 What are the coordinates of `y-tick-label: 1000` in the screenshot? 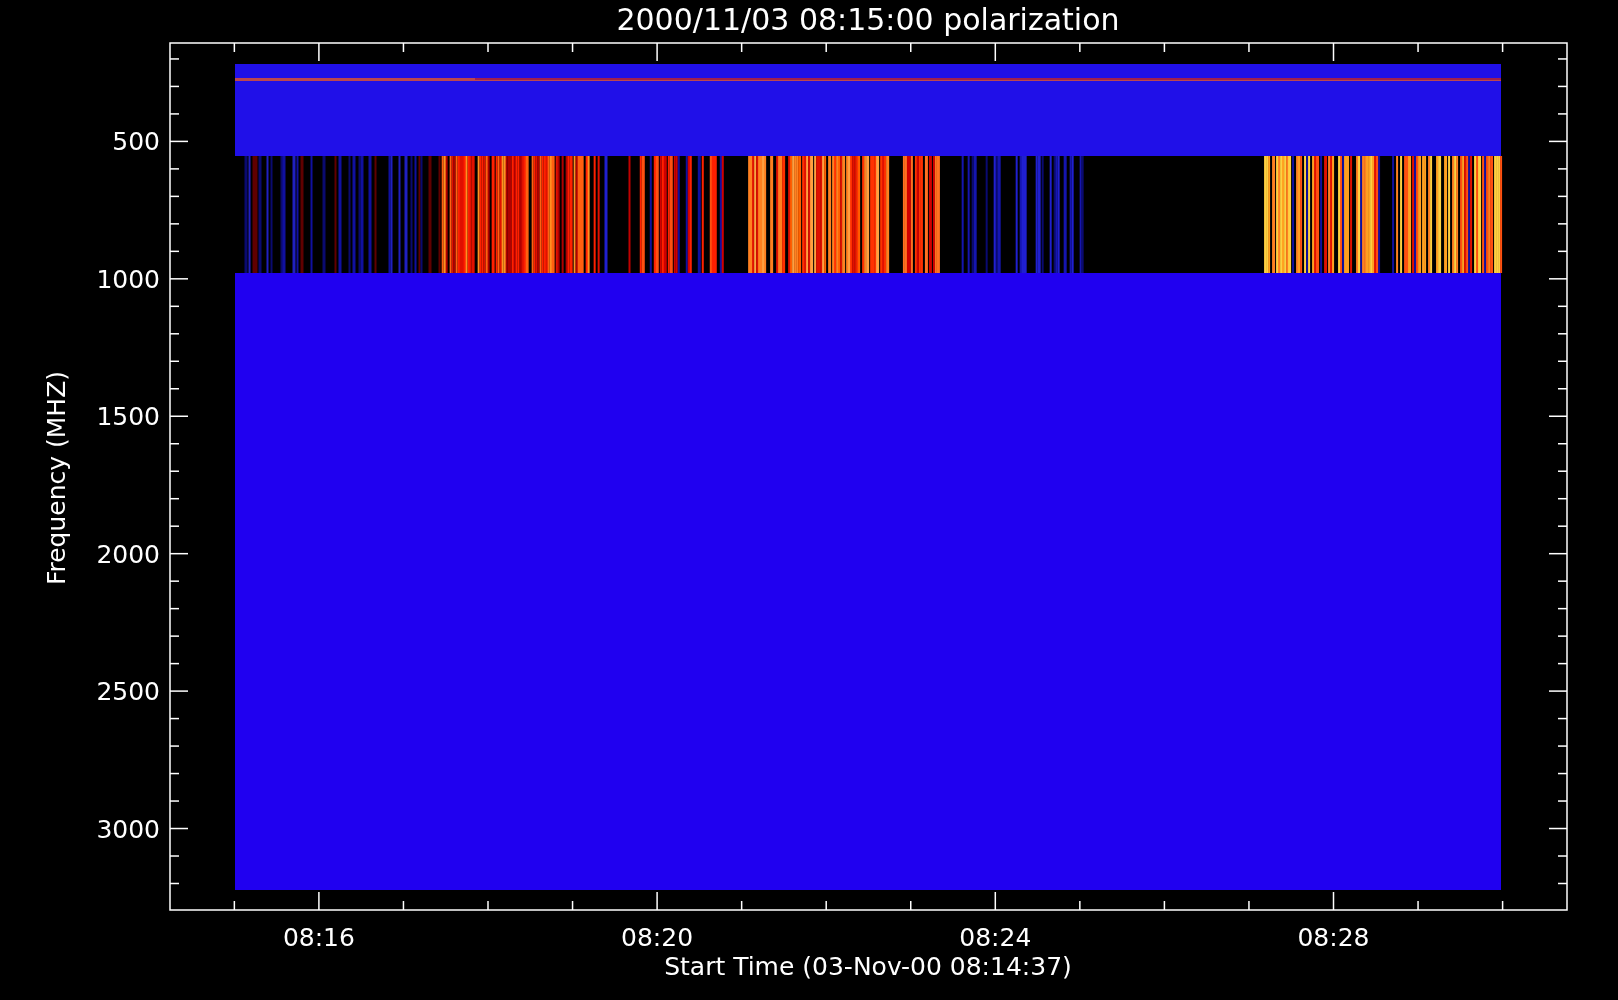 It's located at (128, 279).